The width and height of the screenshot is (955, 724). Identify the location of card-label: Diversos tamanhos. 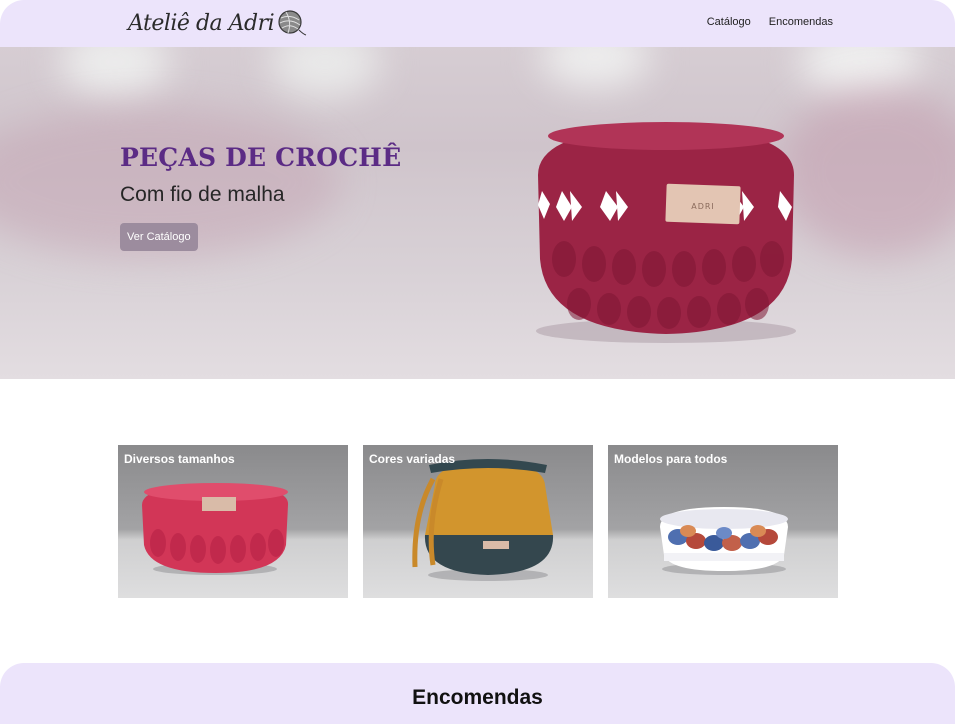
(179, 459).